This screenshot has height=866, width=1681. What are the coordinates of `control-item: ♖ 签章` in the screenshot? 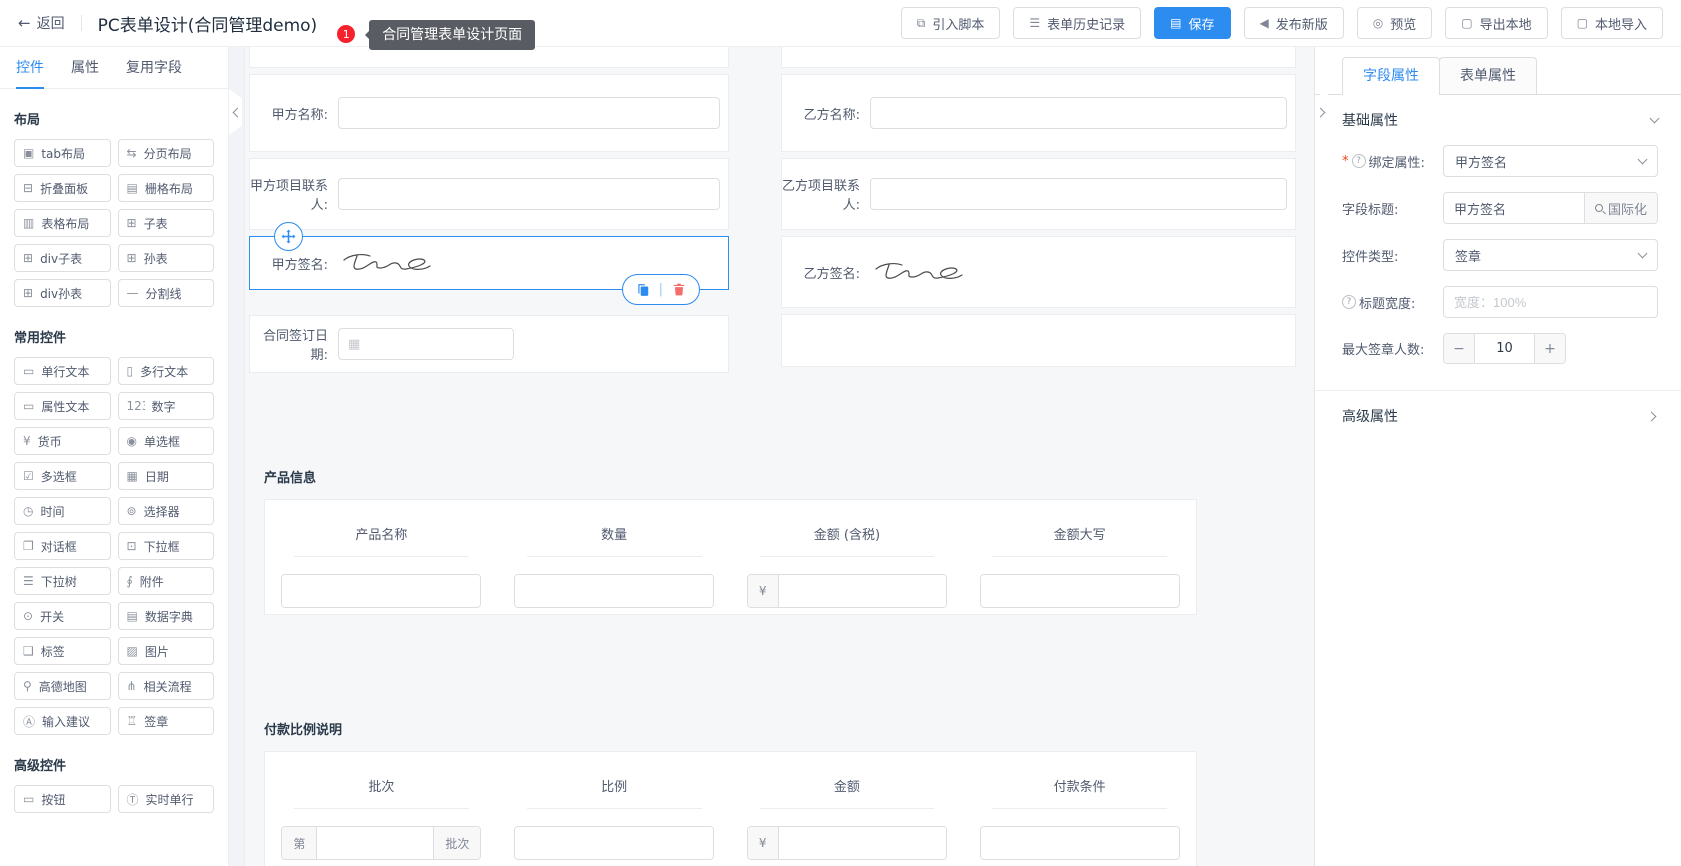 It's located at (165, 721).